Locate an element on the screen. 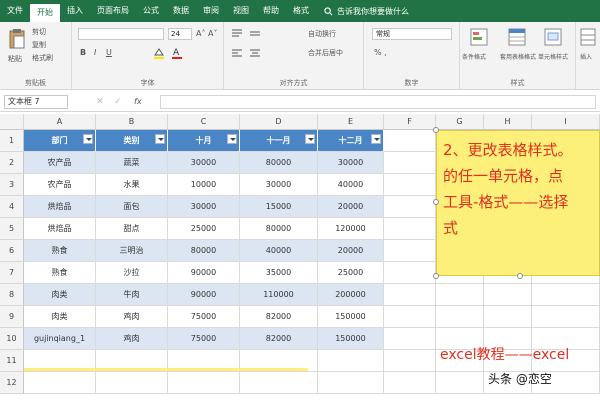  cell-c3: 10000 is located at coordinates (204, 185).